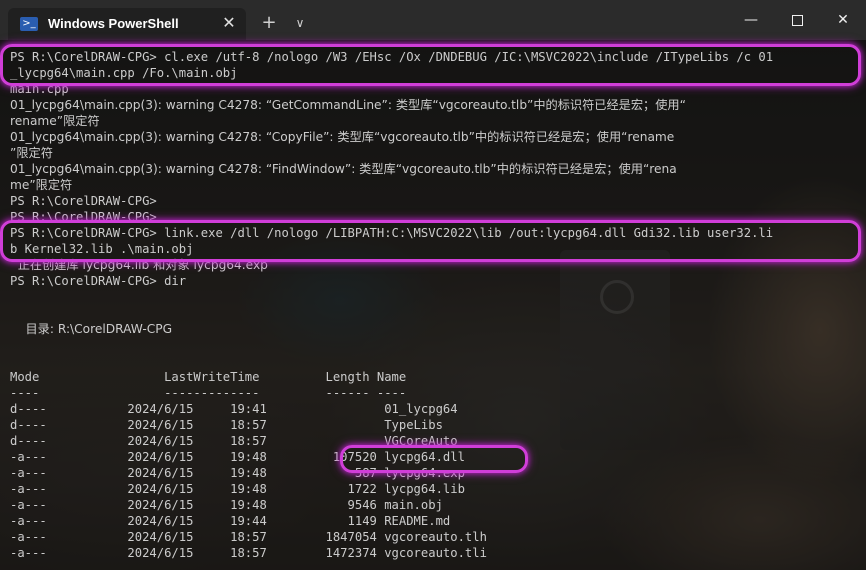  Describe the element at coordinates (226, 505) in the screenshot. I see `table-row: -a--- 2024/6/15 19:48 9546 main.obj` at that location.